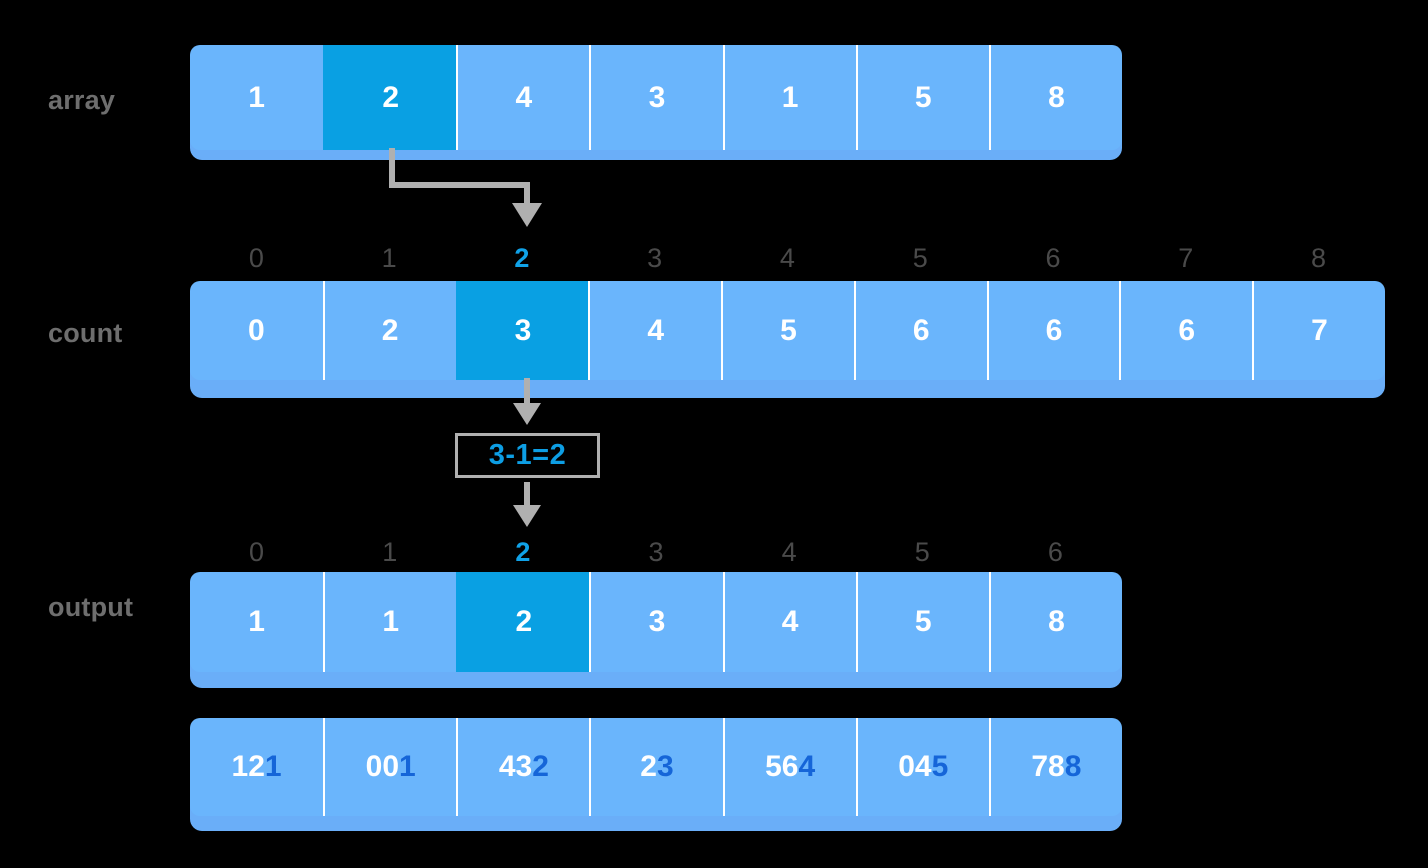 The width and height of the screenshot is (1428, 868). I want to click on arrow-formula-to-output-head, so click(527, 516).